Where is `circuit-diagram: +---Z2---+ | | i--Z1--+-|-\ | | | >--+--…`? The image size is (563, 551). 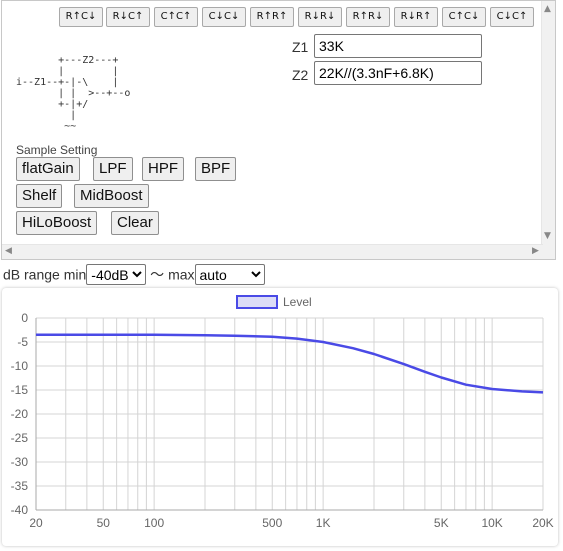
circuit-diagram: +---Z2---+ | | i--Z1--+-|-\ | | | >--+--… is located at coordinates (73, 93).